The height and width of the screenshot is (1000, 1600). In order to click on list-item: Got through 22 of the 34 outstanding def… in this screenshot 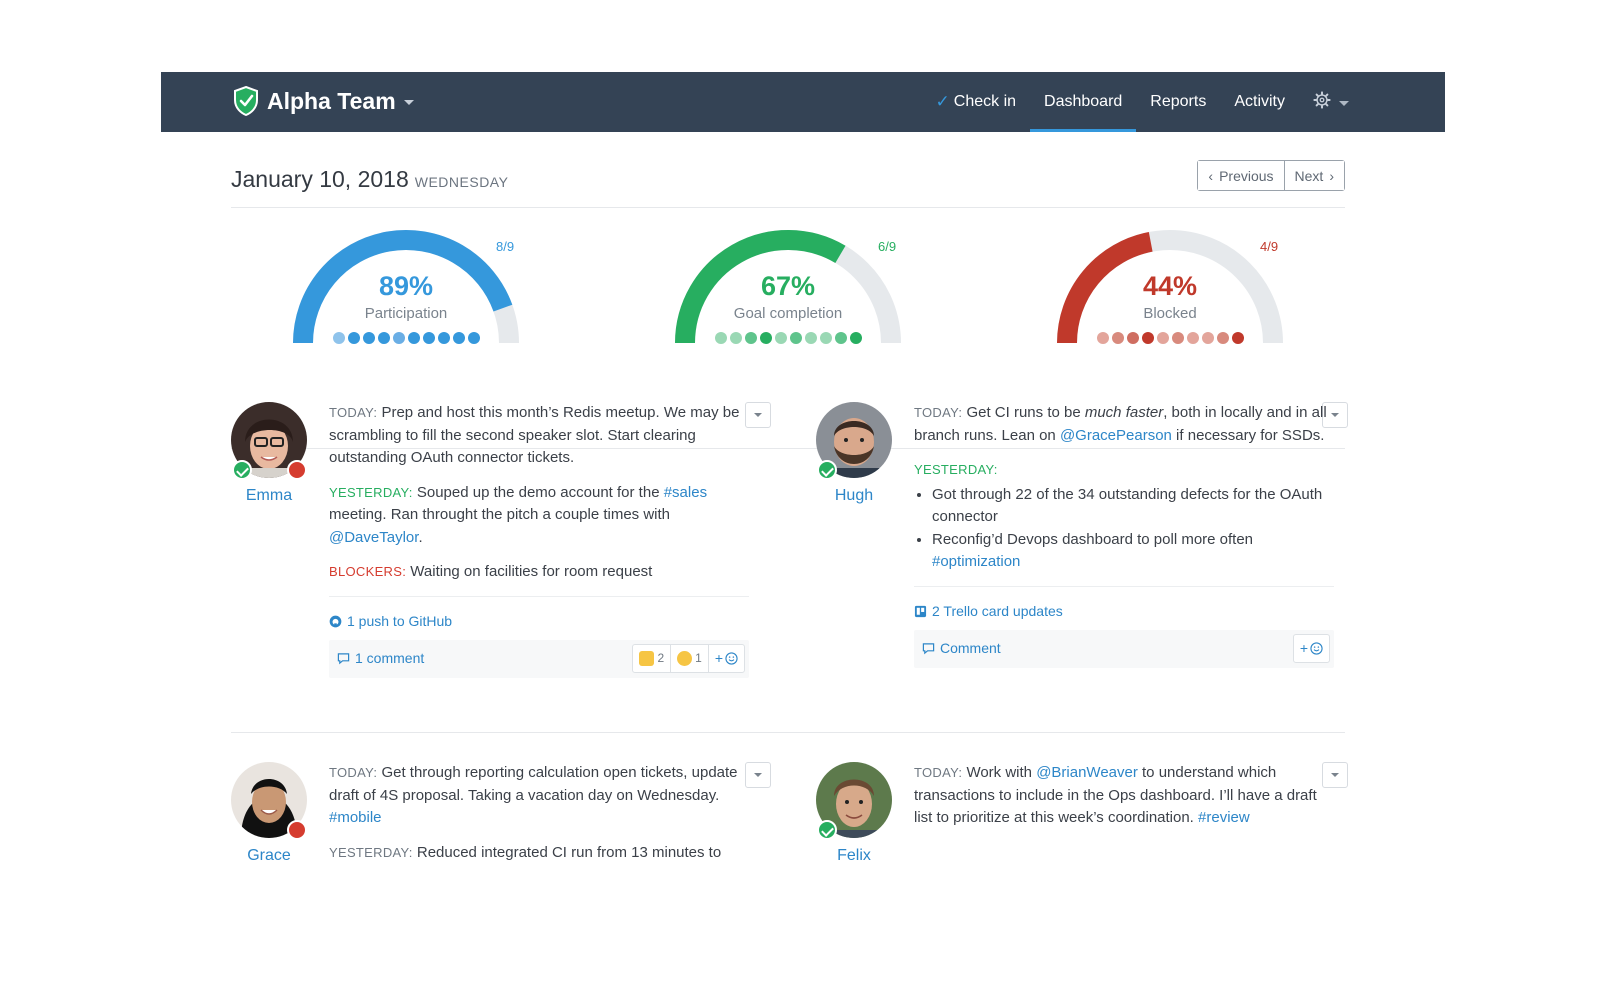, I will do `click(1133, 506)`.